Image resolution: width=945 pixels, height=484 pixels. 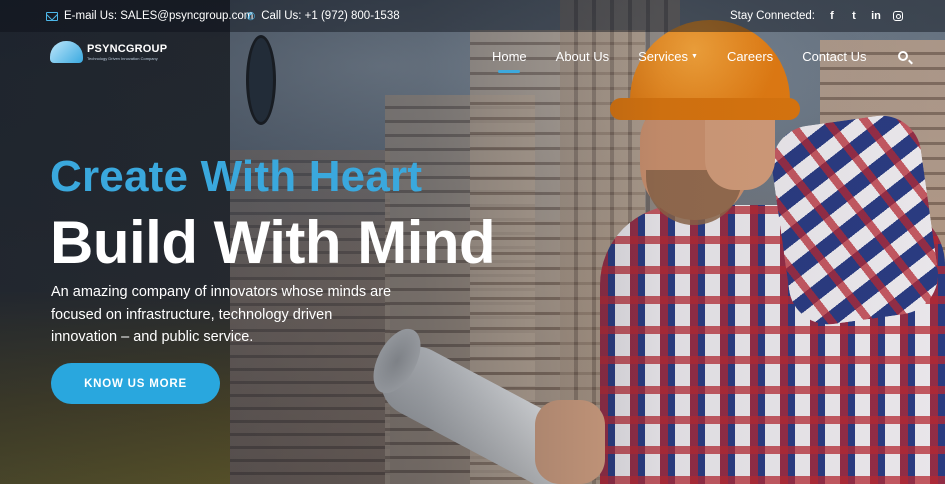 What do you see at coordinates (834, 56) in the screenshot?
I see `nav-item-contact-us: Contact Us` at bounding box center [834, 56].